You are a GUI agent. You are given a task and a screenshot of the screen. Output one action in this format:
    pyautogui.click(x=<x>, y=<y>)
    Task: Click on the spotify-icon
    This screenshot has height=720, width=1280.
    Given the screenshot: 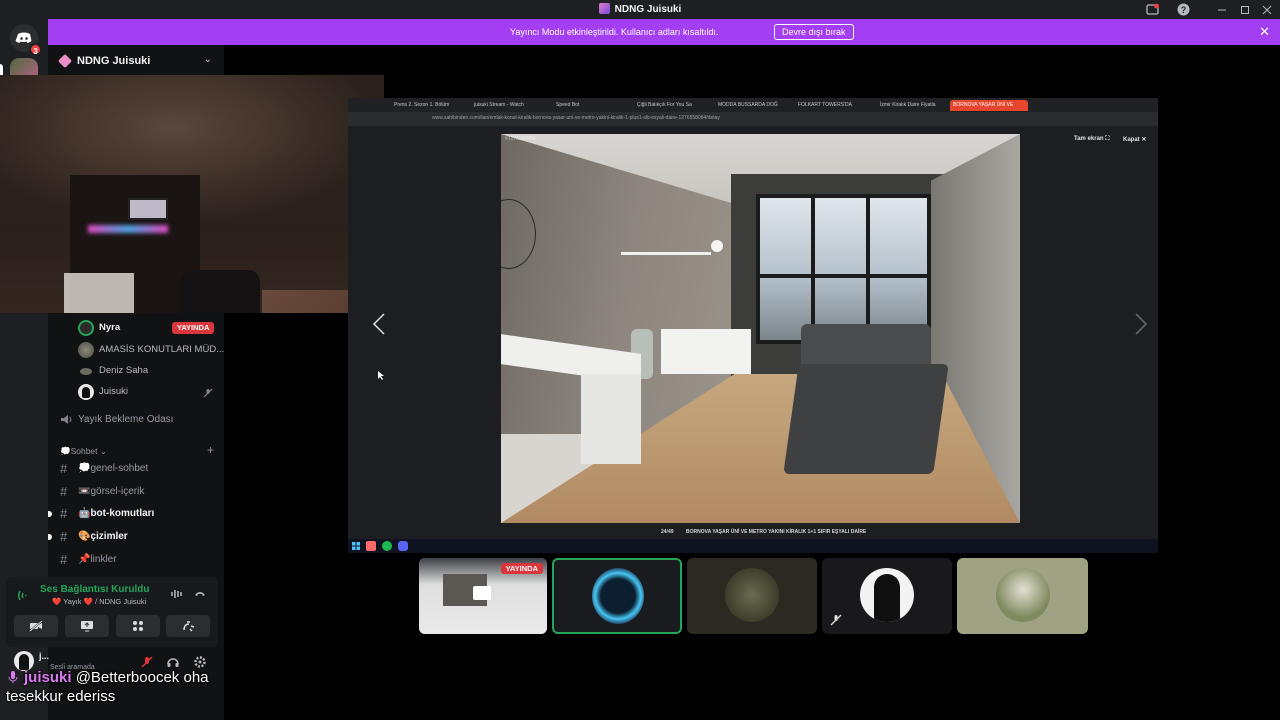 What is the action you would take?
    pyautogui.click(x=387, y=546)
    